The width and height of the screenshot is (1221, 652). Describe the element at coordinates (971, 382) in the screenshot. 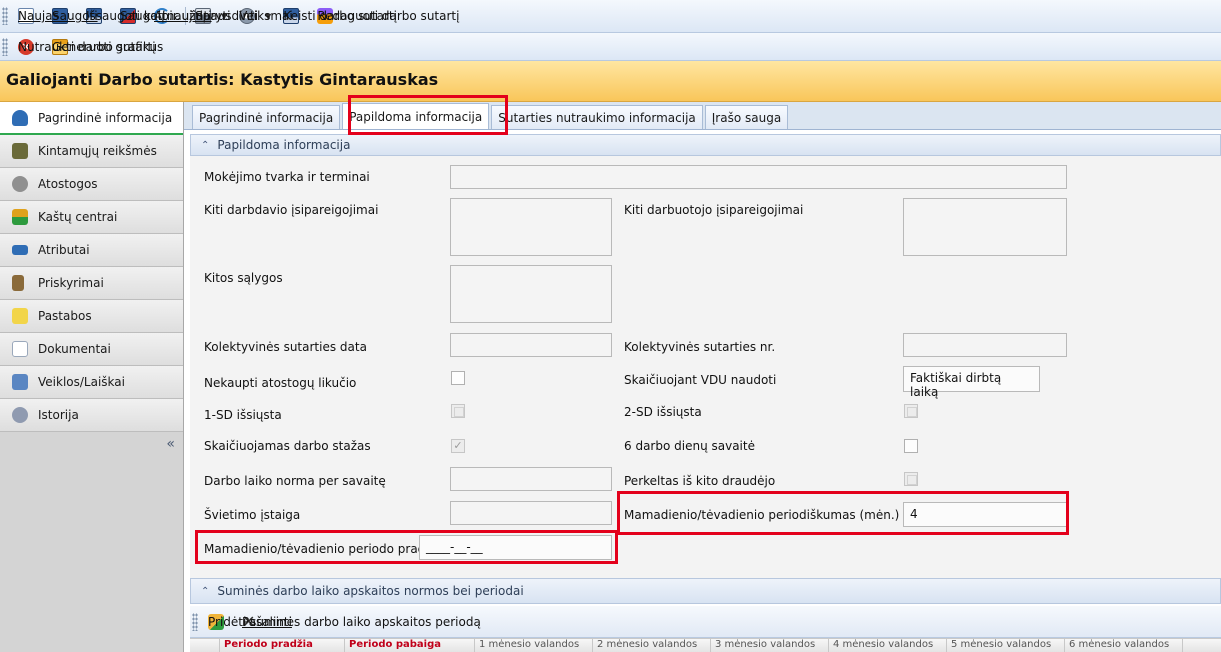

I see `vdu-calculation-select: Faktiškai dirbtą laiką` at that location.